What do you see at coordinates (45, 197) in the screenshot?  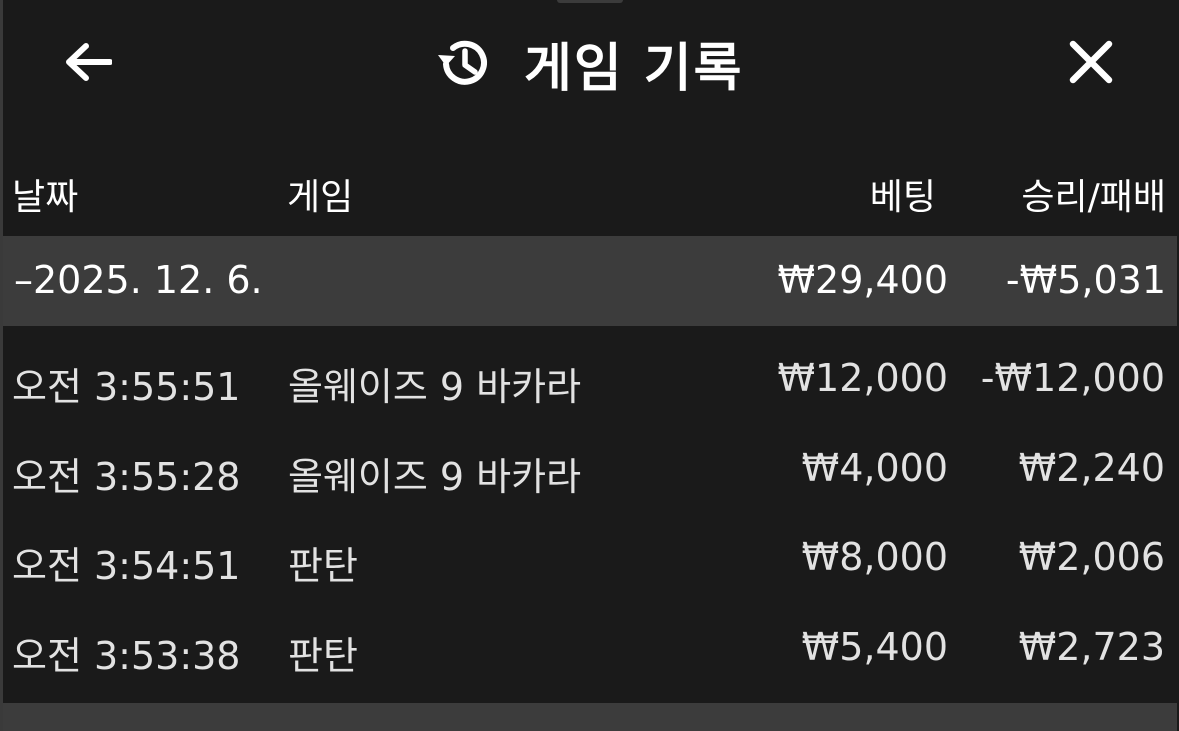 I see `column-header-date: 날짜` at bounding box center [45, 197].